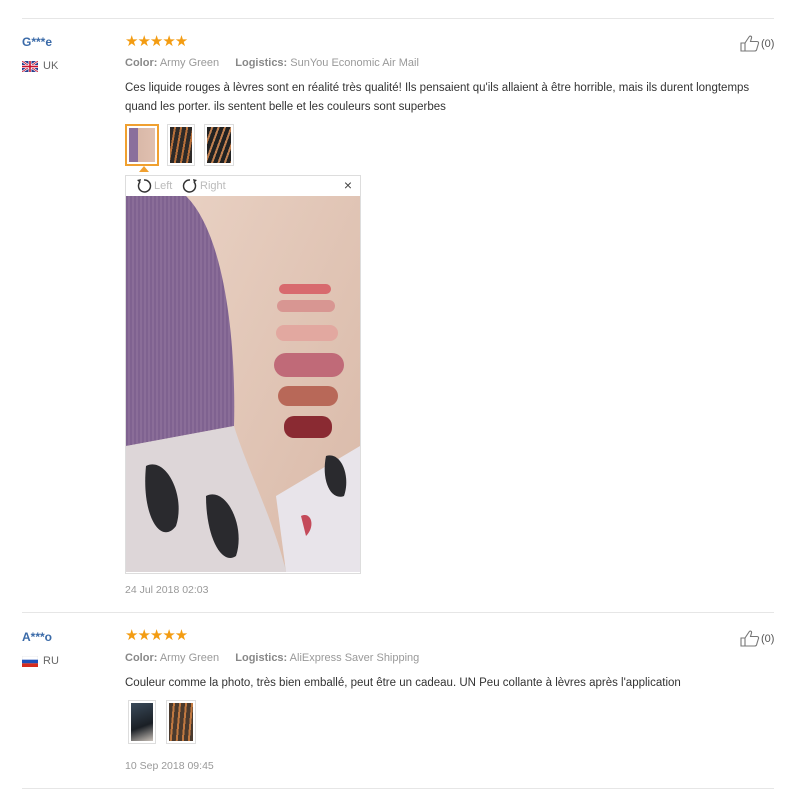  I want to click on country-code: UK, so click(51, 66).